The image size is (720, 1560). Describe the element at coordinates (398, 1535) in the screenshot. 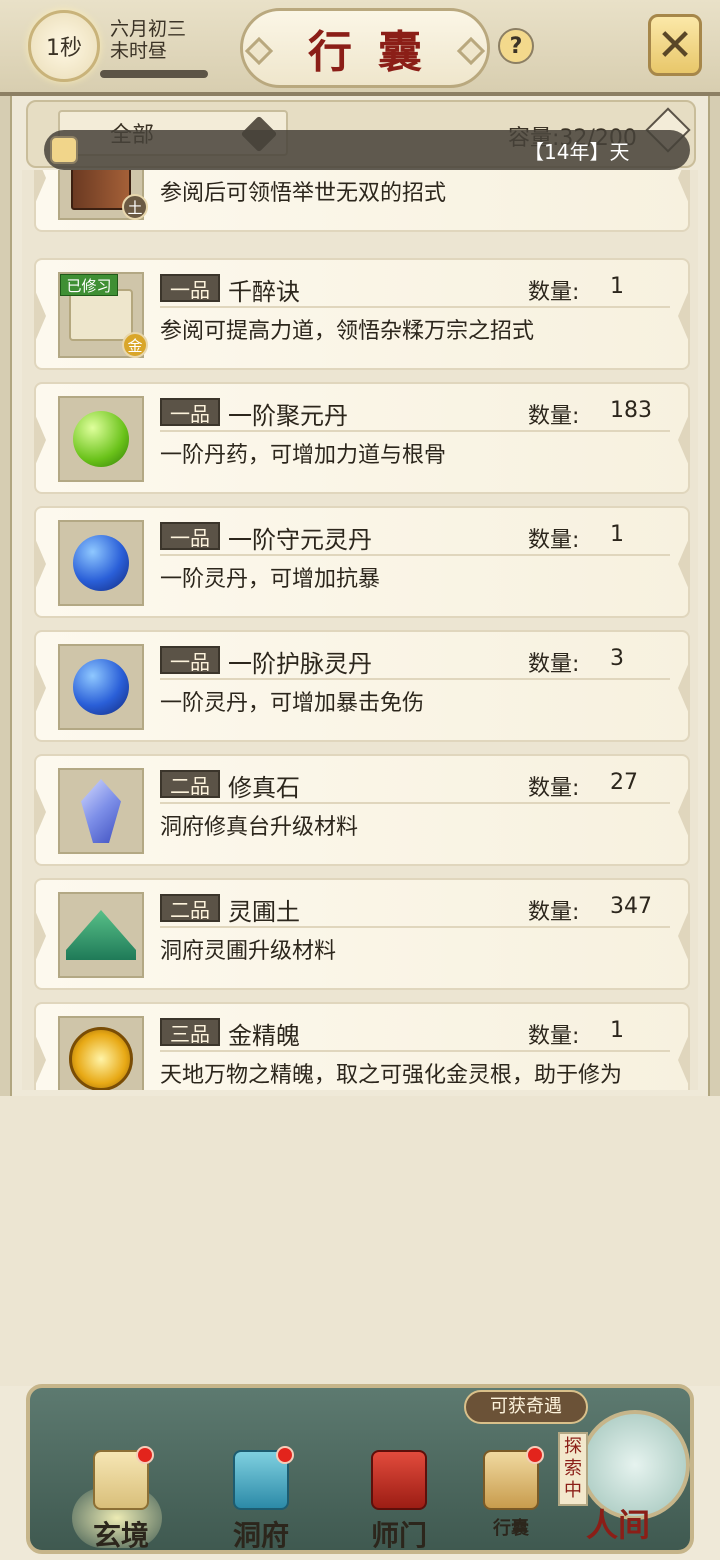

I see `nav-tab-label: 师门` at that location.